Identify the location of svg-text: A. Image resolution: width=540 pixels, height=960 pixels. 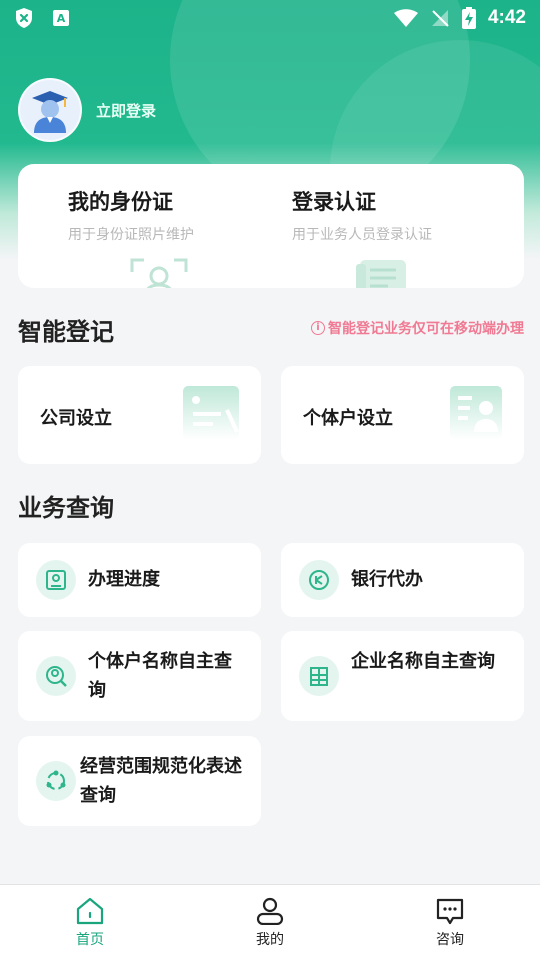
(61, 18).